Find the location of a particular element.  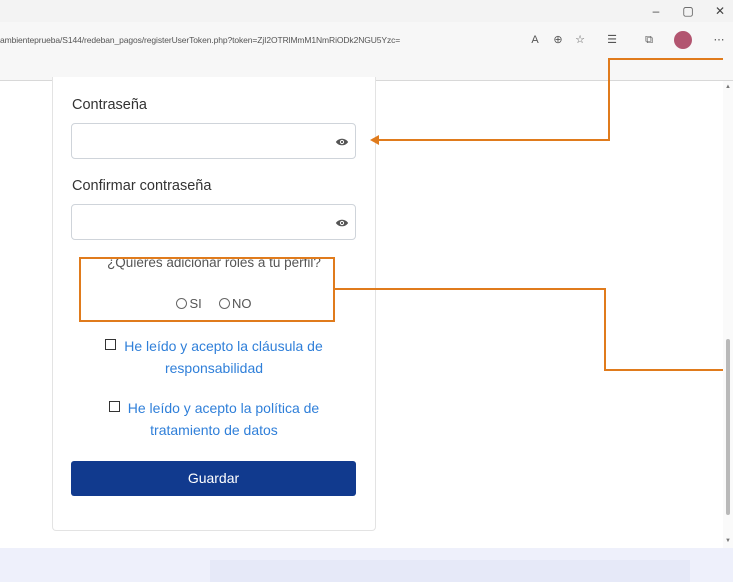

favorites-icon: ☰ is located at coordinates (612, 40).